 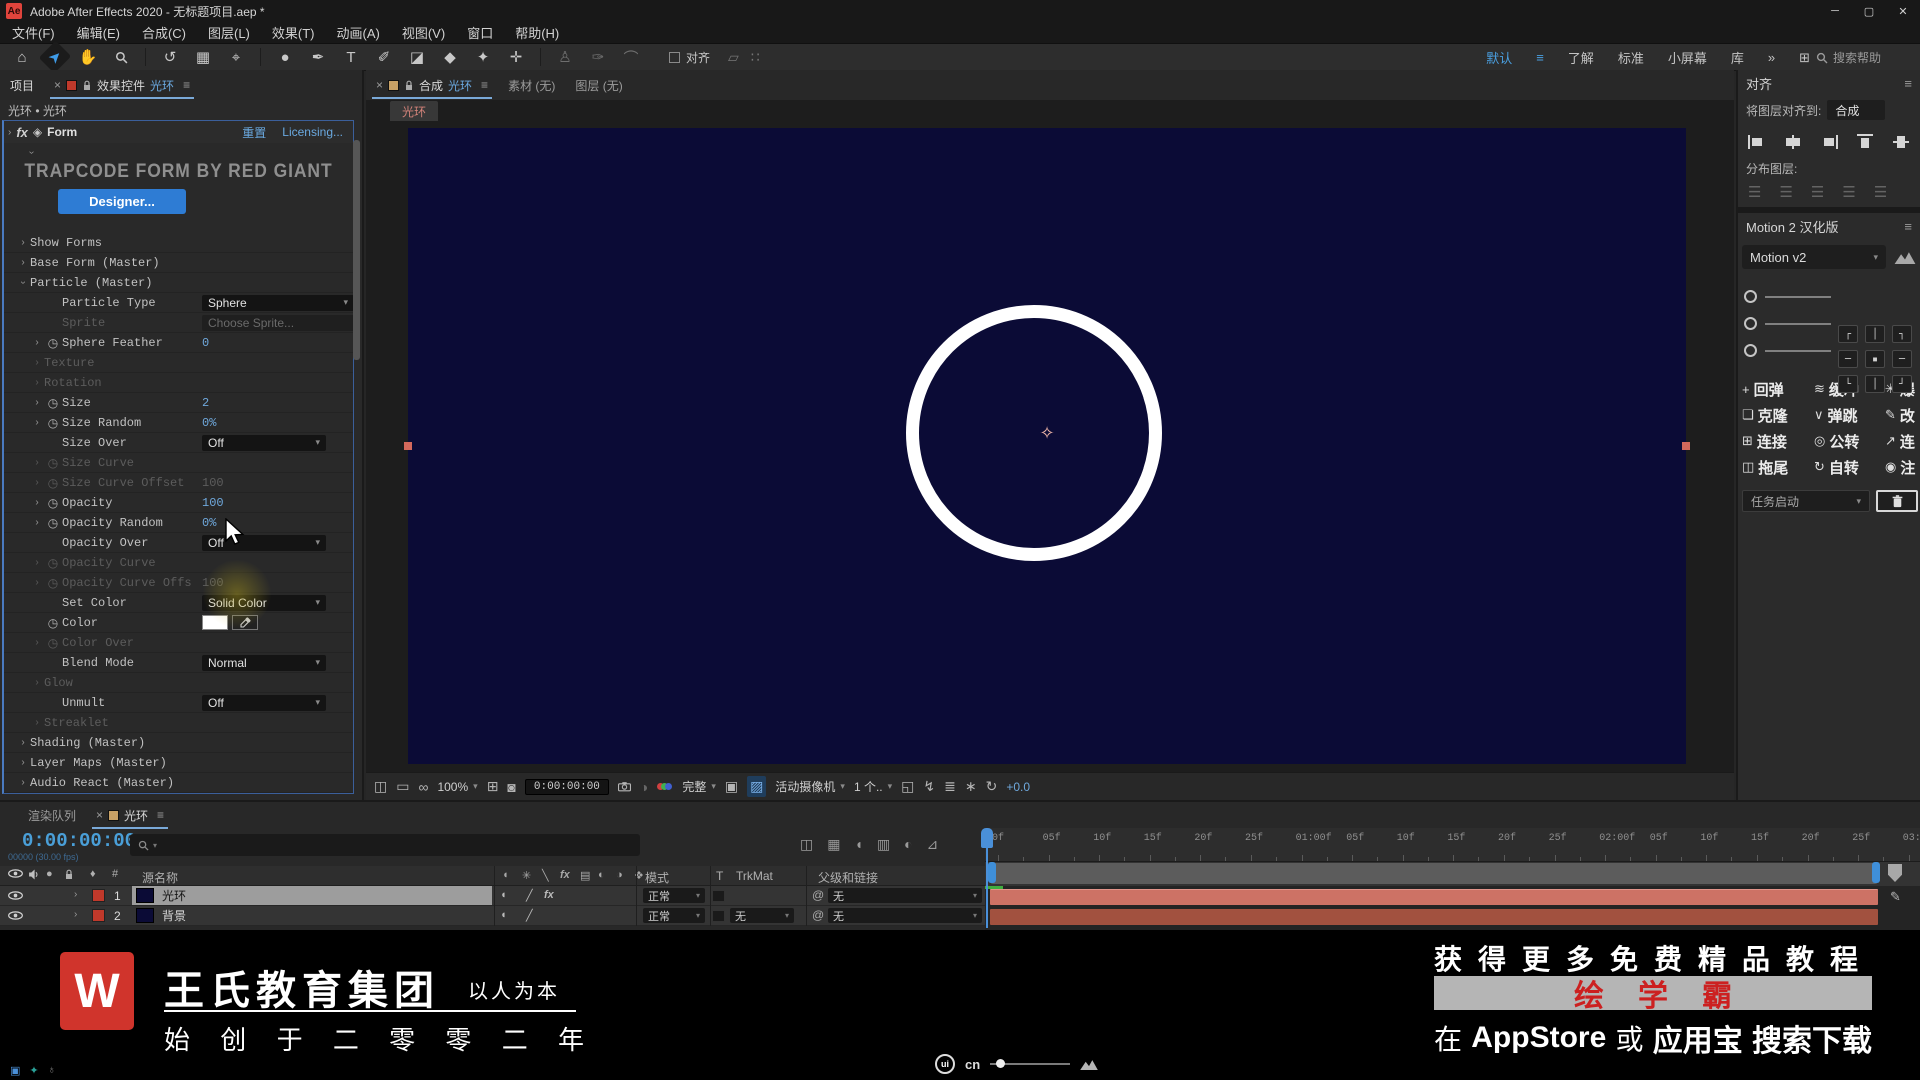 I want to click on menu-item: 编辑(E), so click(x=98, y=32).